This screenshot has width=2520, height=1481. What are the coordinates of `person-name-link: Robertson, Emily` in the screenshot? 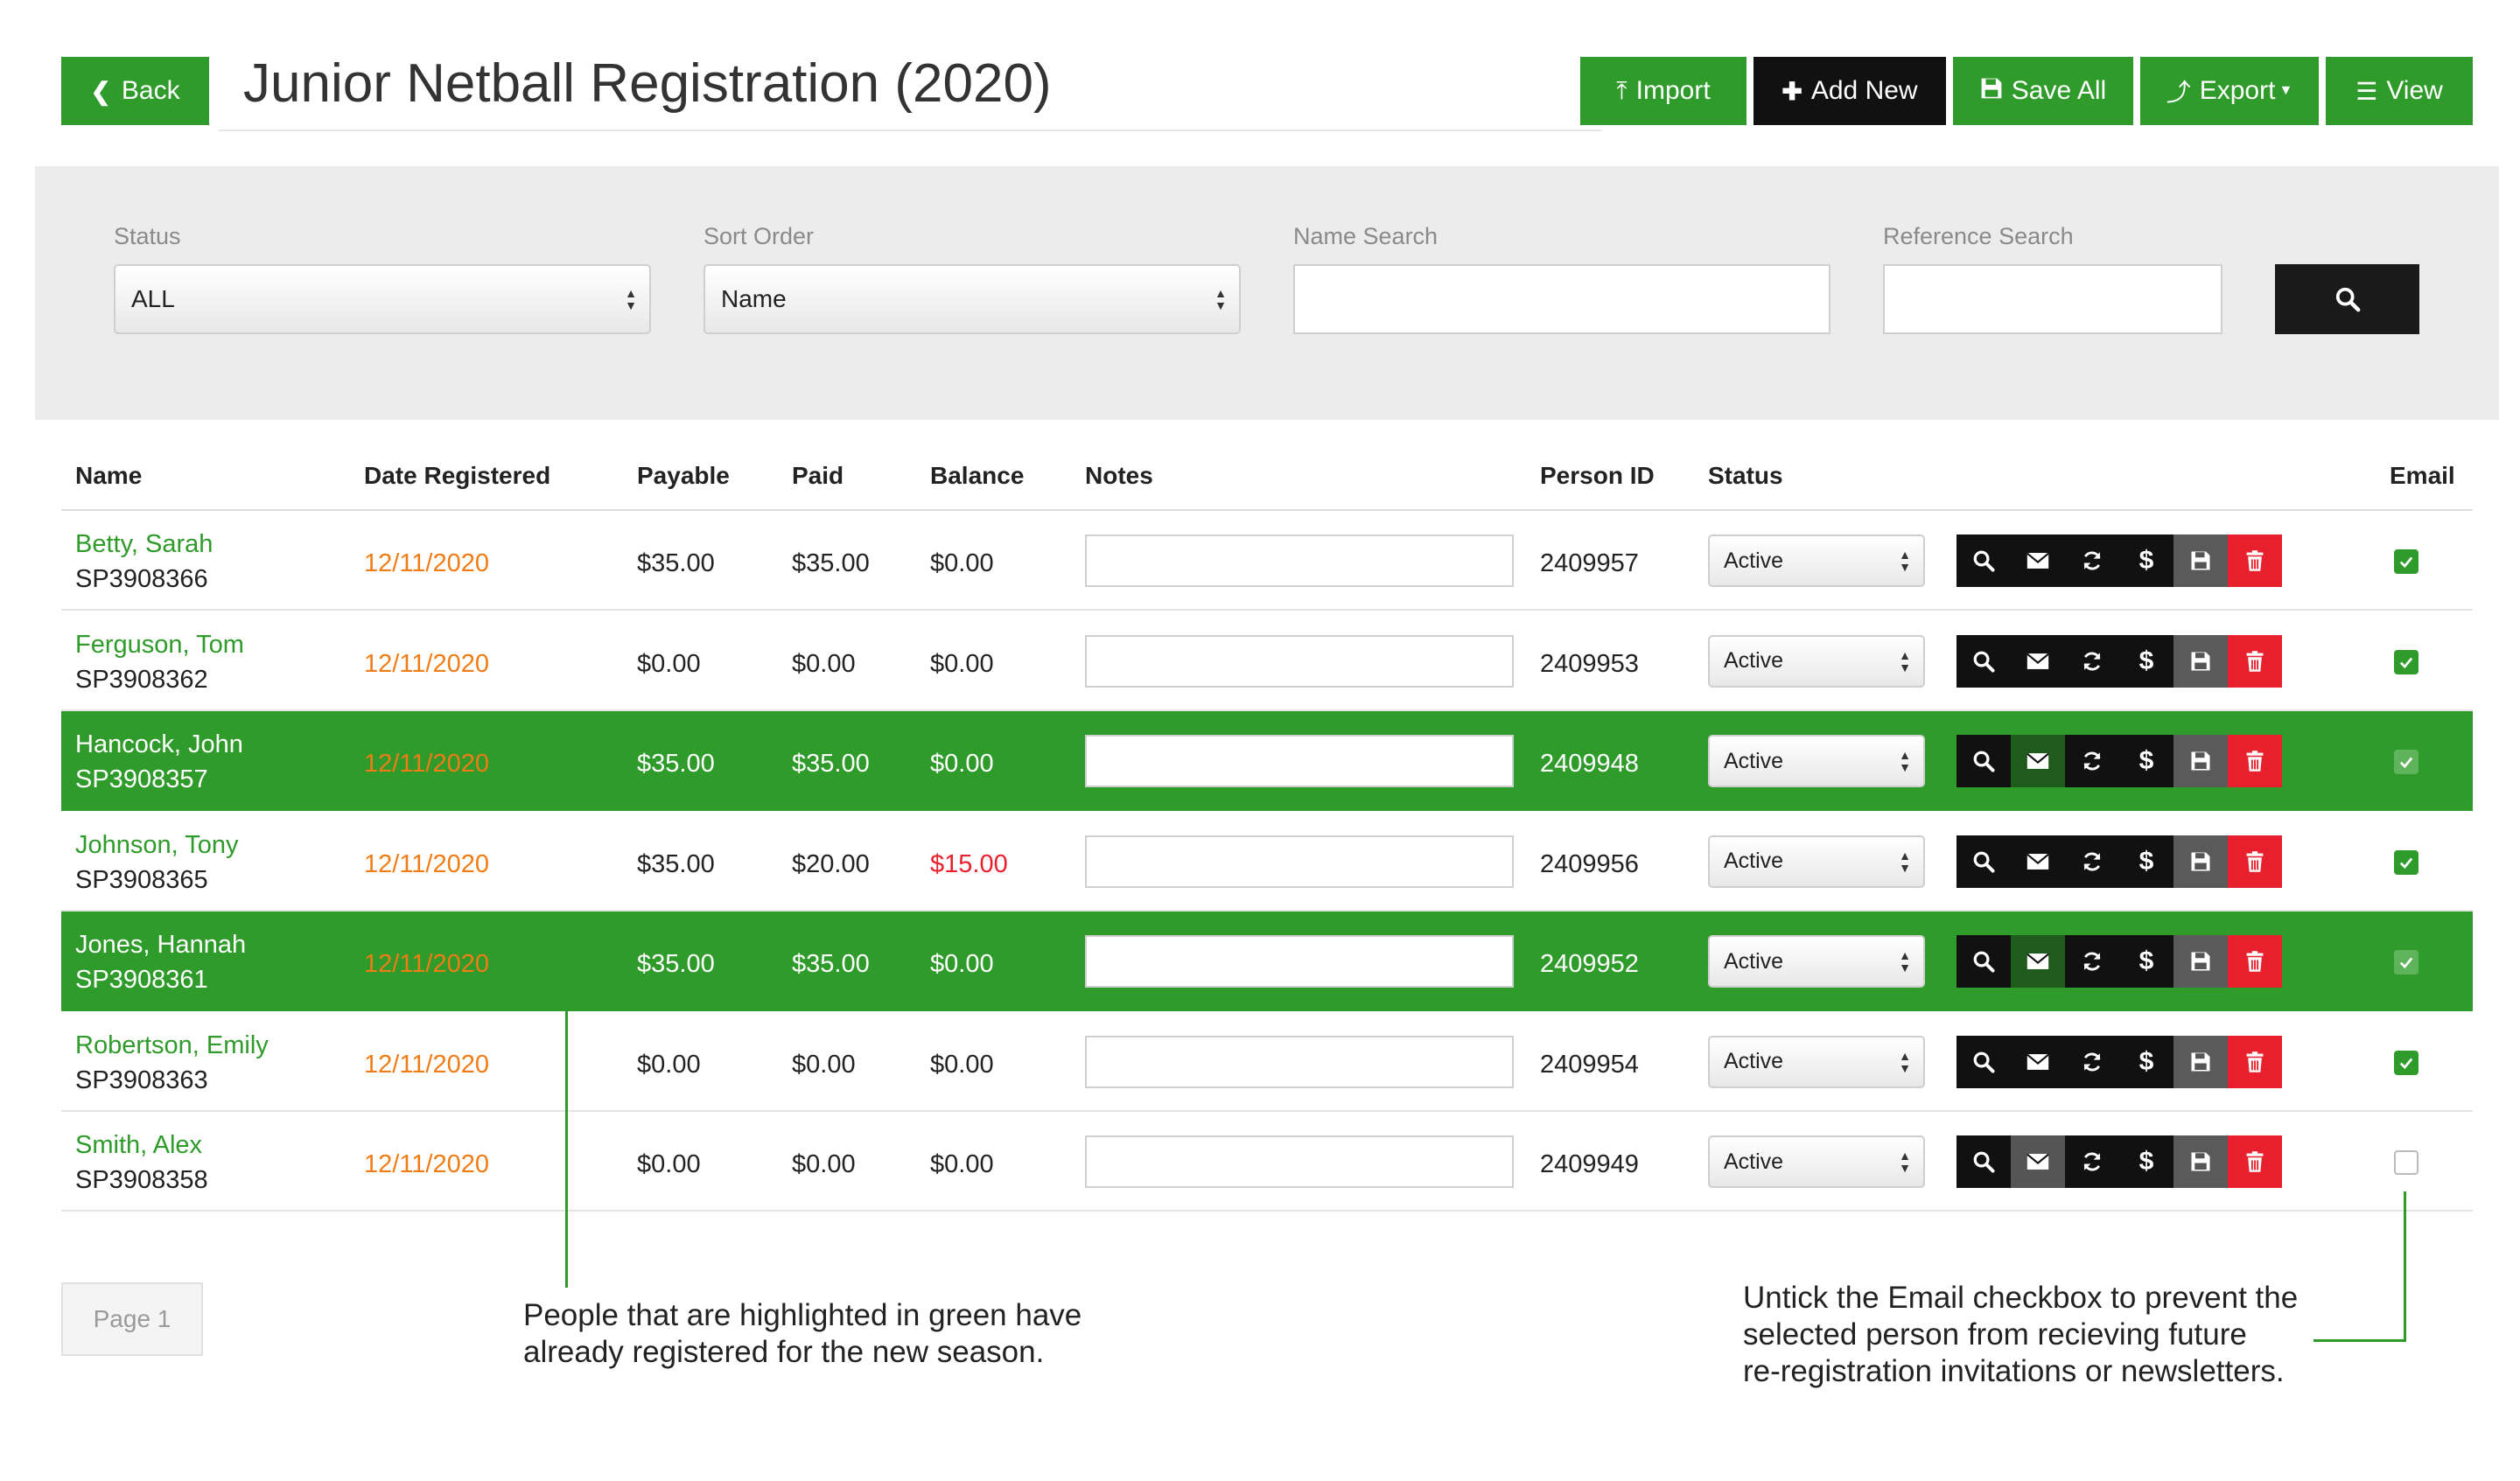 It's located at (172, 1045).